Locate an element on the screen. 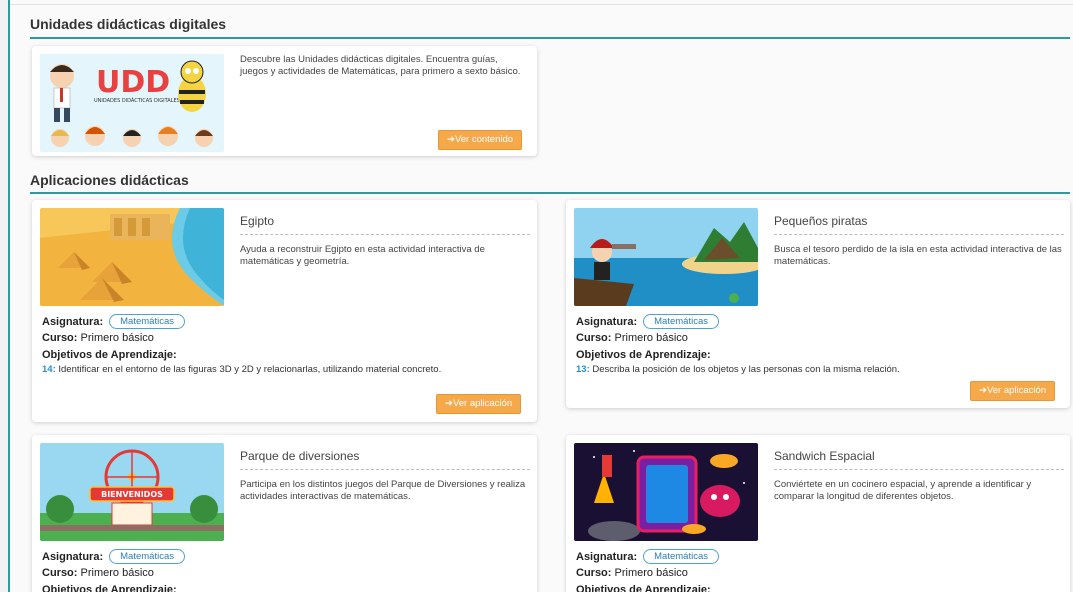 This screenshot has width=1073, height=592. egipto-thumbnail is located at coordinates (132, 257).